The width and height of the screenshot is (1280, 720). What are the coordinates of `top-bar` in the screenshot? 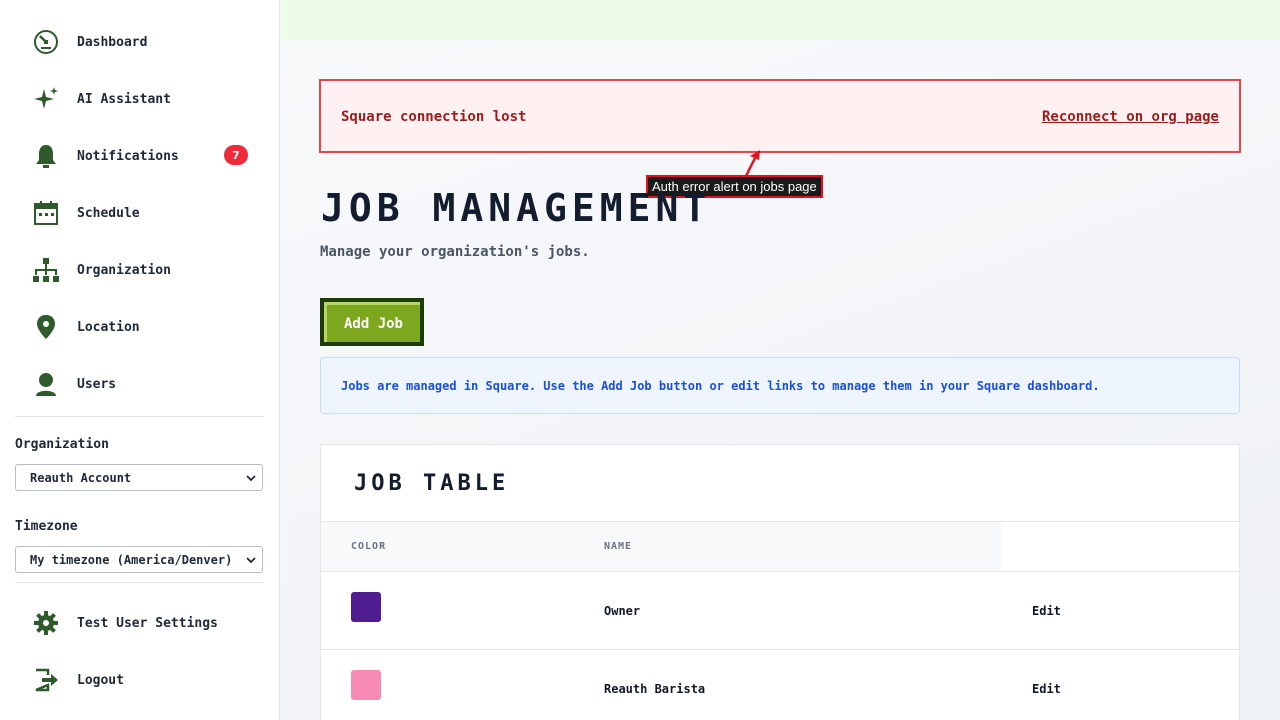 It's located at (780, 20).